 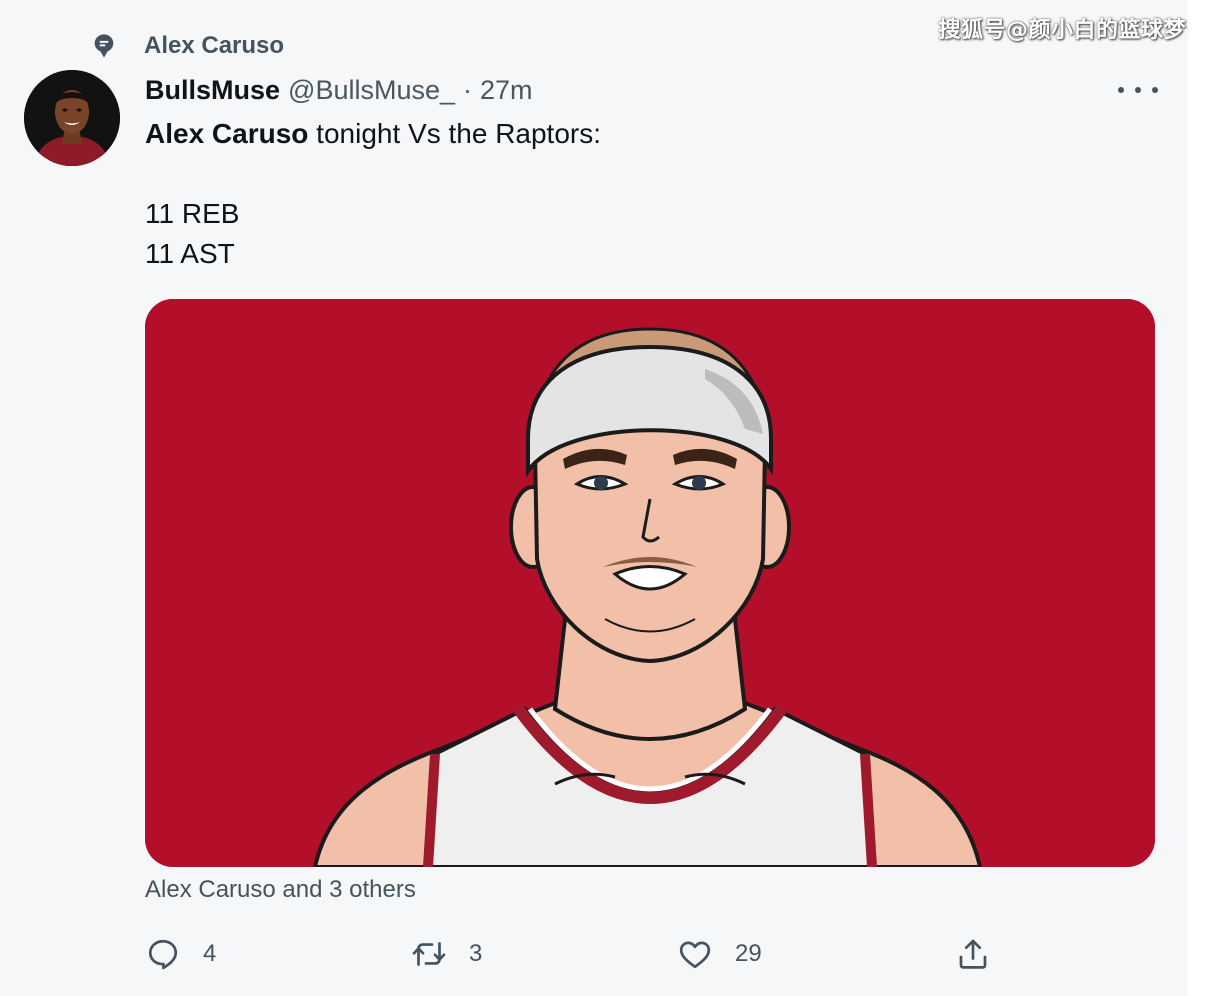 I want to click on avatar-image, so click(x=72, y=118).